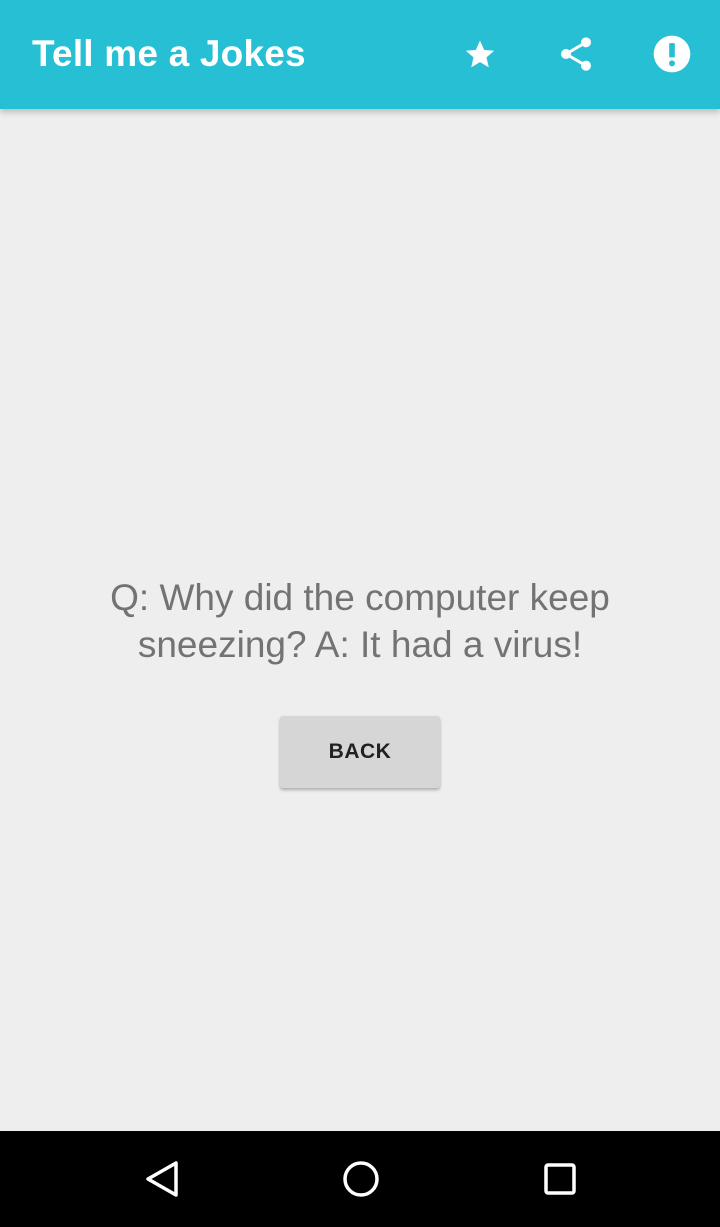 The height and width of the screenshot is (1227, 720). What do you see at coordinates (169, 53) in the screenshot?
I see `app-title: Tell me a Jokes` at bounding box center [169, 53].